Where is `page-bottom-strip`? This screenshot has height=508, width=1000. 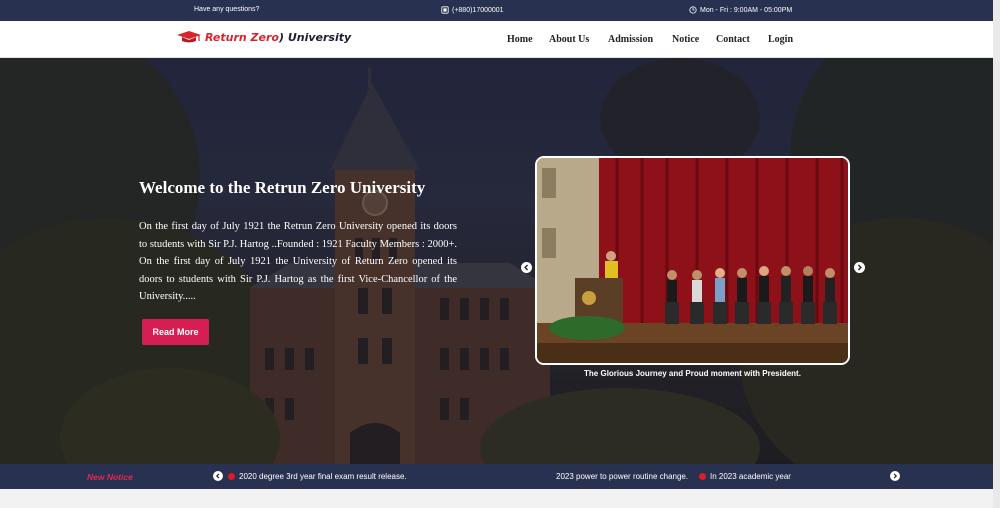 page-bottom-strip is located at coordinates (500, 498).